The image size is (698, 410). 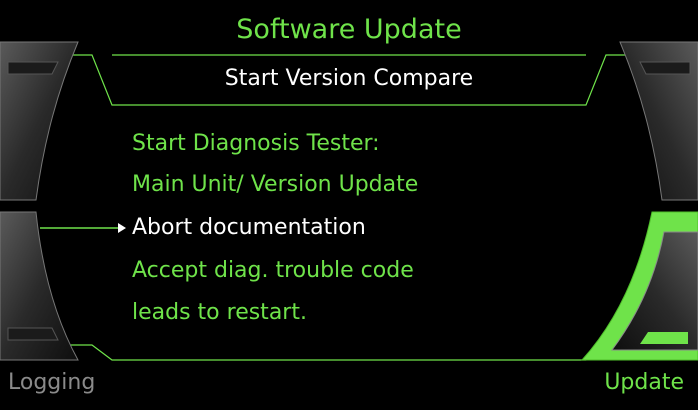 I want to click on page-title: Software Update, so click(x=349, y=29).